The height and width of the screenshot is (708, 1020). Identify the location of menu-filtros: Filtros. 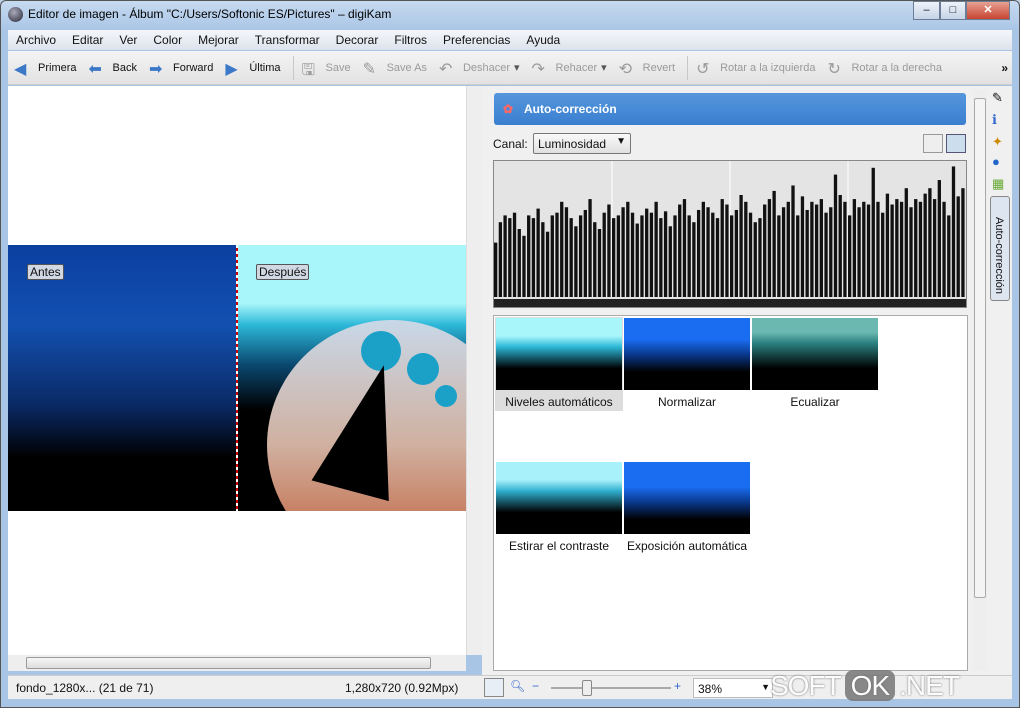
(410, 40).